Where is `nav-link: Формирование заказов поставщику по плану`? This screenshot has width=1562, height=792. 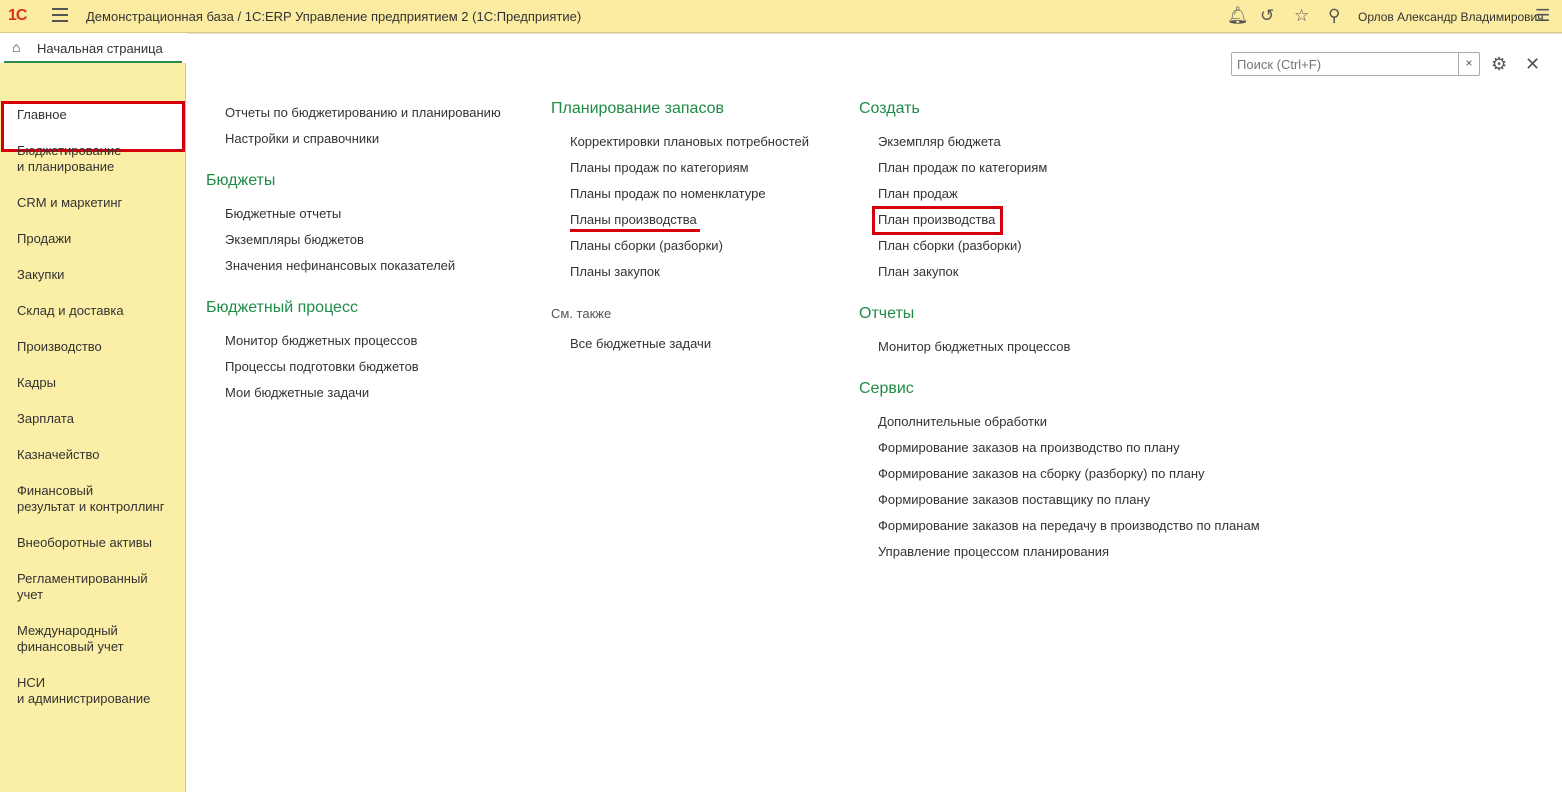 nav-link: Формирование заказов поставщику по плану is located at coordinates (1014, 499).